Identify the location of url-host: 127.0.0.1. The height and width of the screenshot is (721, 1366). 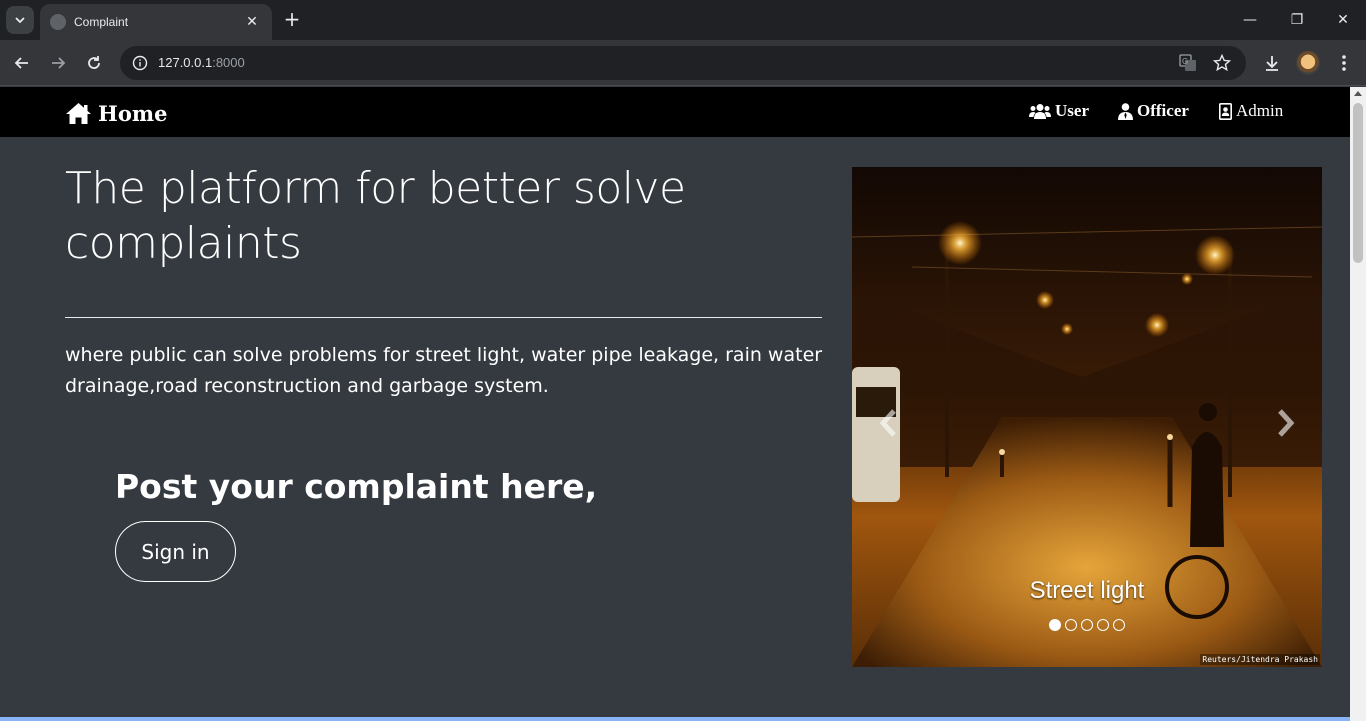
(185, 62).